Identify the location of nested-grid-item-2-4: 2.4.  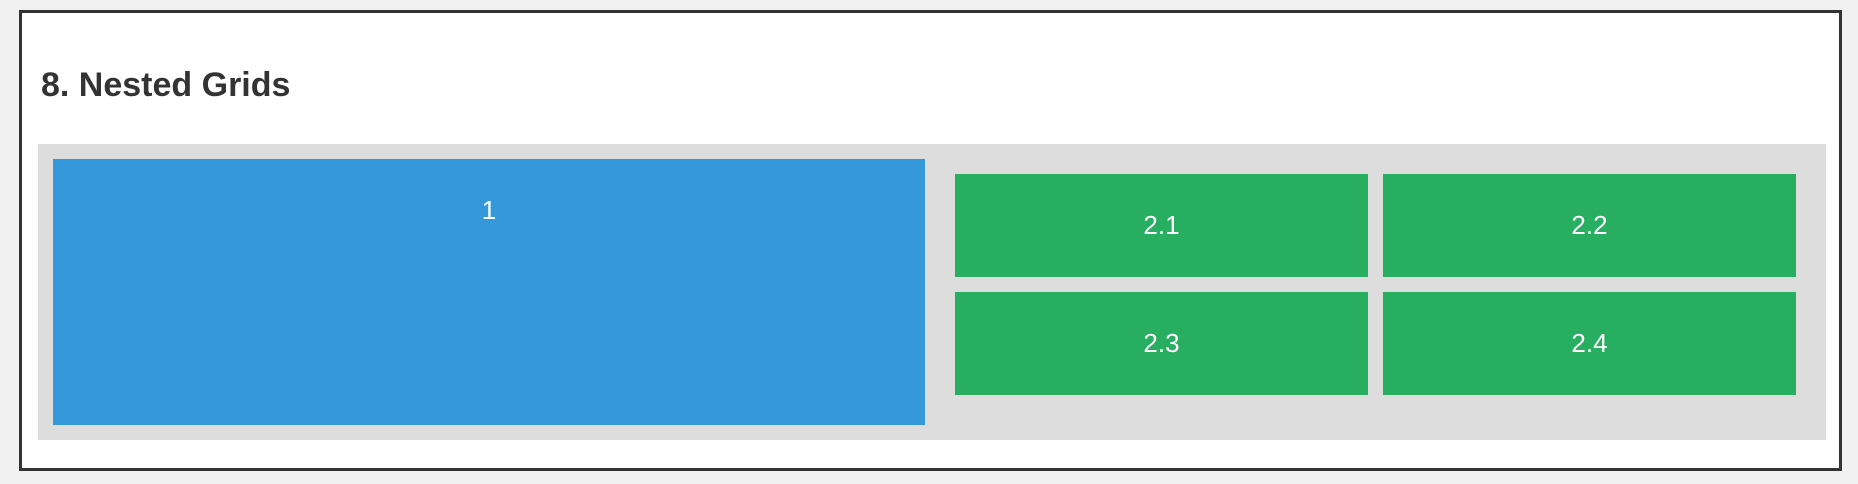
(1589, 343).